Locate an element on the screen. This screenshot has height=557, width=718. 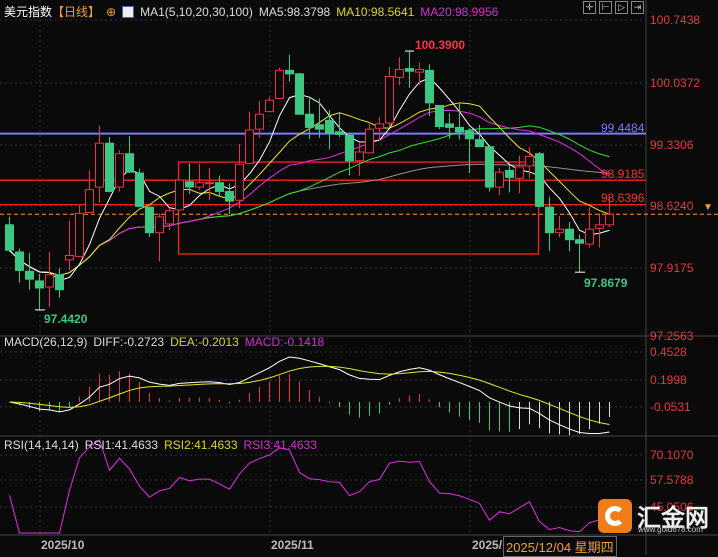
rsi-name: RSI(14,14,14) is located at coordinates (41, 445).